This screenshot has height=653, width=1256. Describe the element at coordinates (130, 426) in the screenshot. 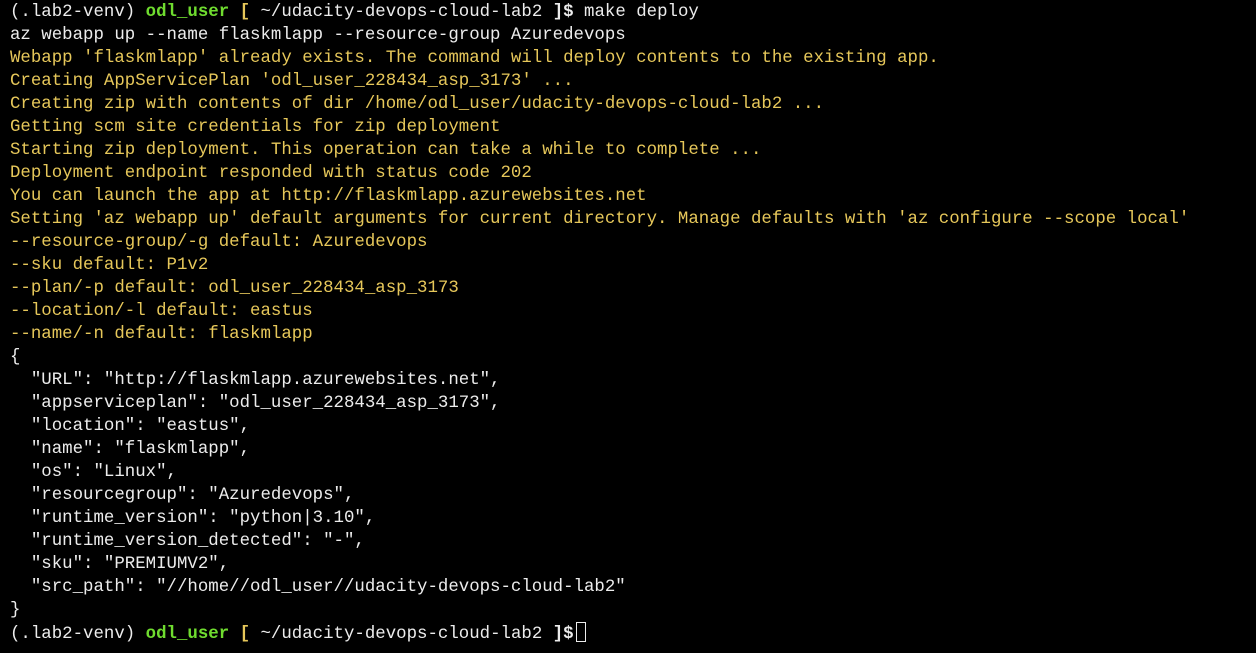

I see `output-line: "location": "eastus",` at that location.